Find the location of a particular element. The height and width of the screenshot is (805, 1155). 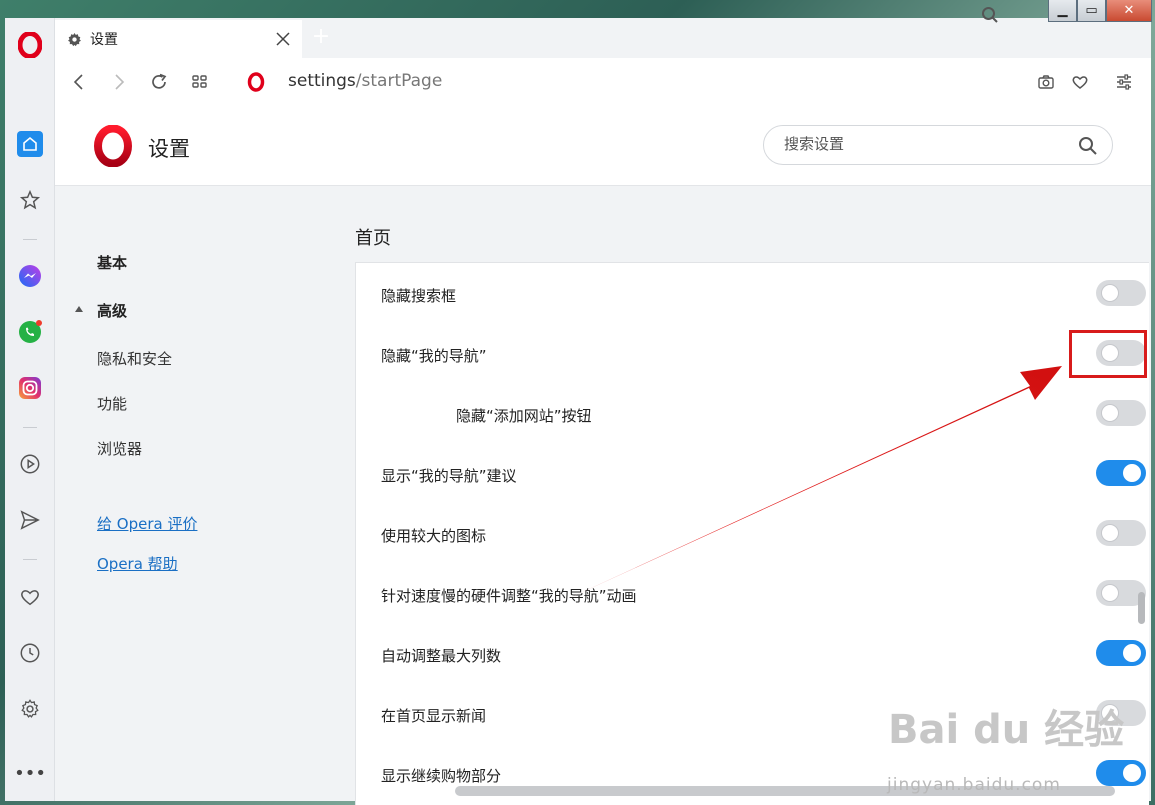

sidebar-my-stuff is located at coordinates (30, 597).